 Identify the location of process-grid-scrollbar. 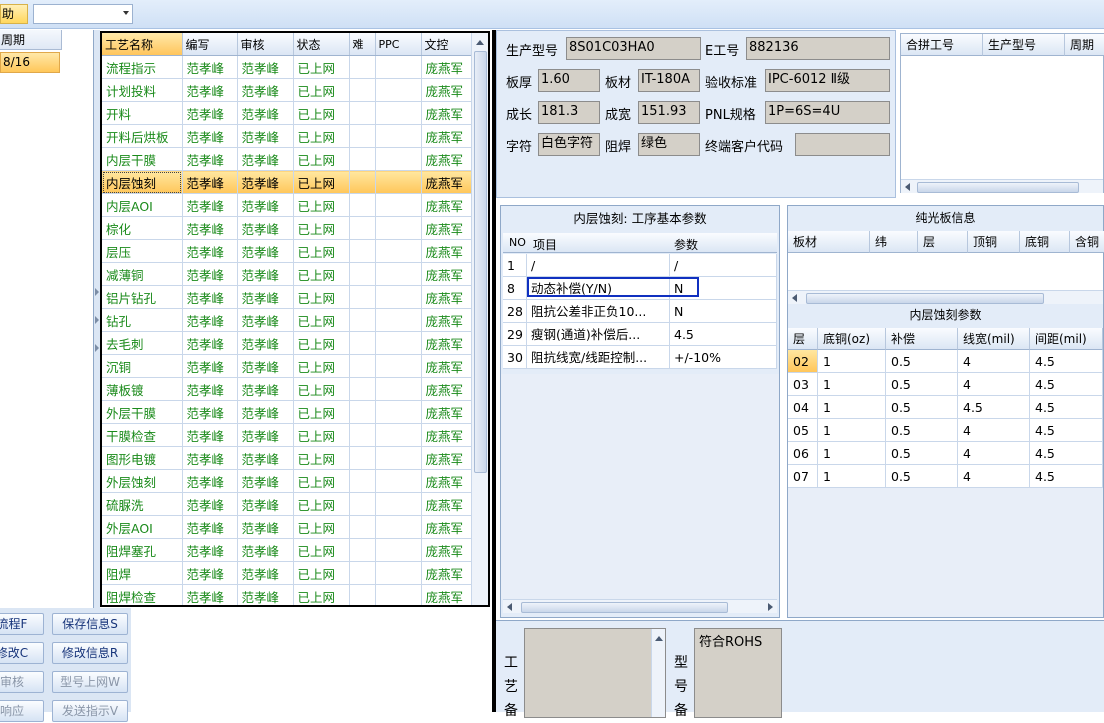
(479, 319).